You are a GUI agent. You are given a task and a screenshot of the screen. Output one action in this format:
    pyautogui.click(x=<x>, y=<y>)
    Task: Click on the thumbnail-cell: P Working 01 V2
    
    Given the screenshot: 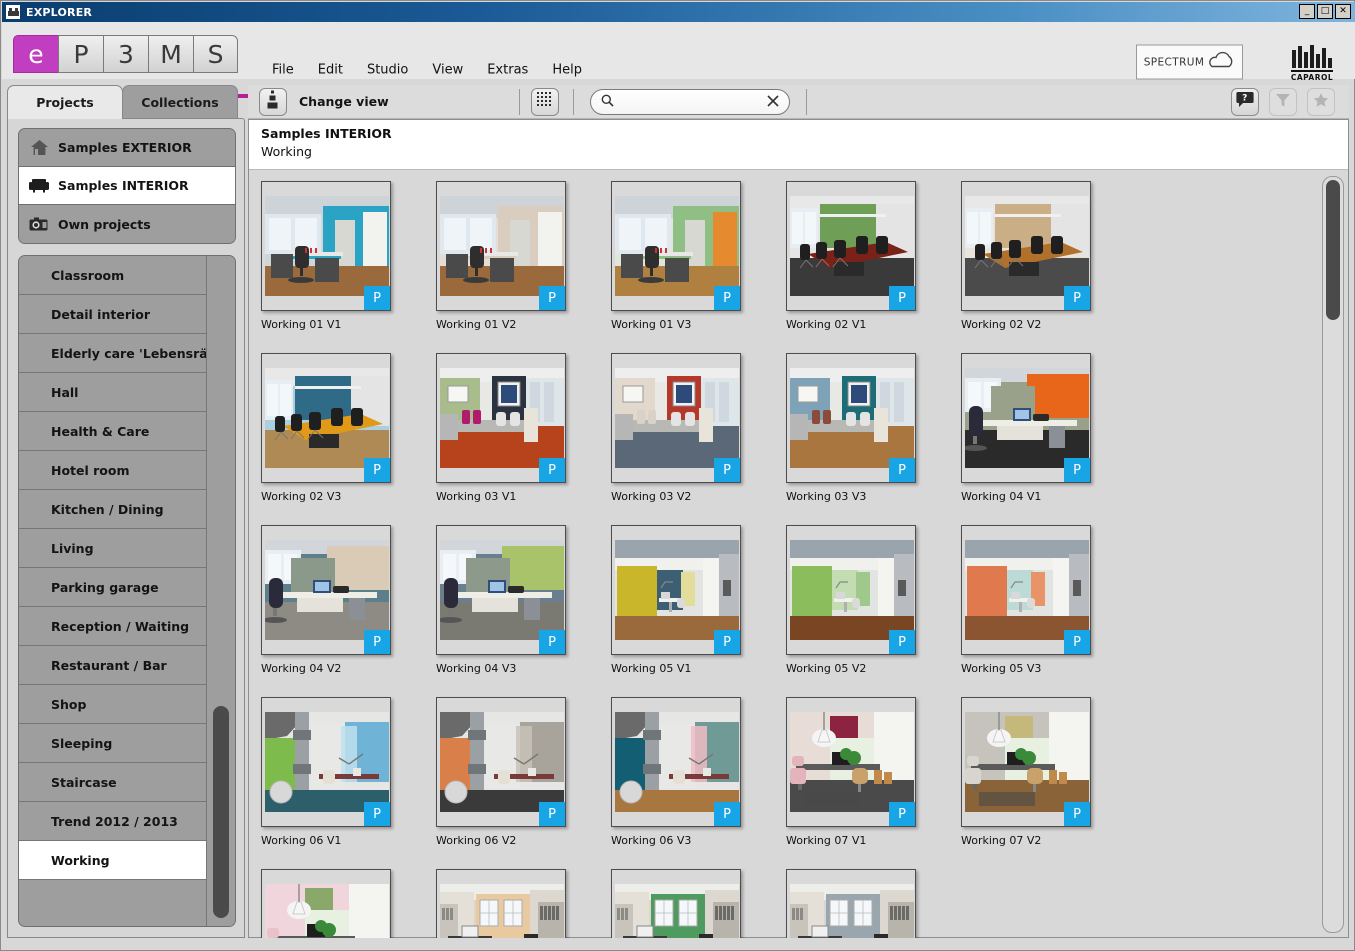 What is the action you would take?
    pyautogui.click(x=523, y=267)
    